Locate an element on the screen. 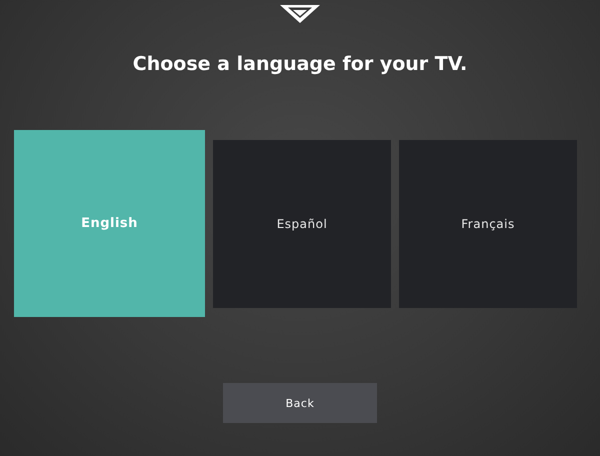 The height and width of the screenshot is (456, 600). back-button: Back is located at coordinates (300, 403).